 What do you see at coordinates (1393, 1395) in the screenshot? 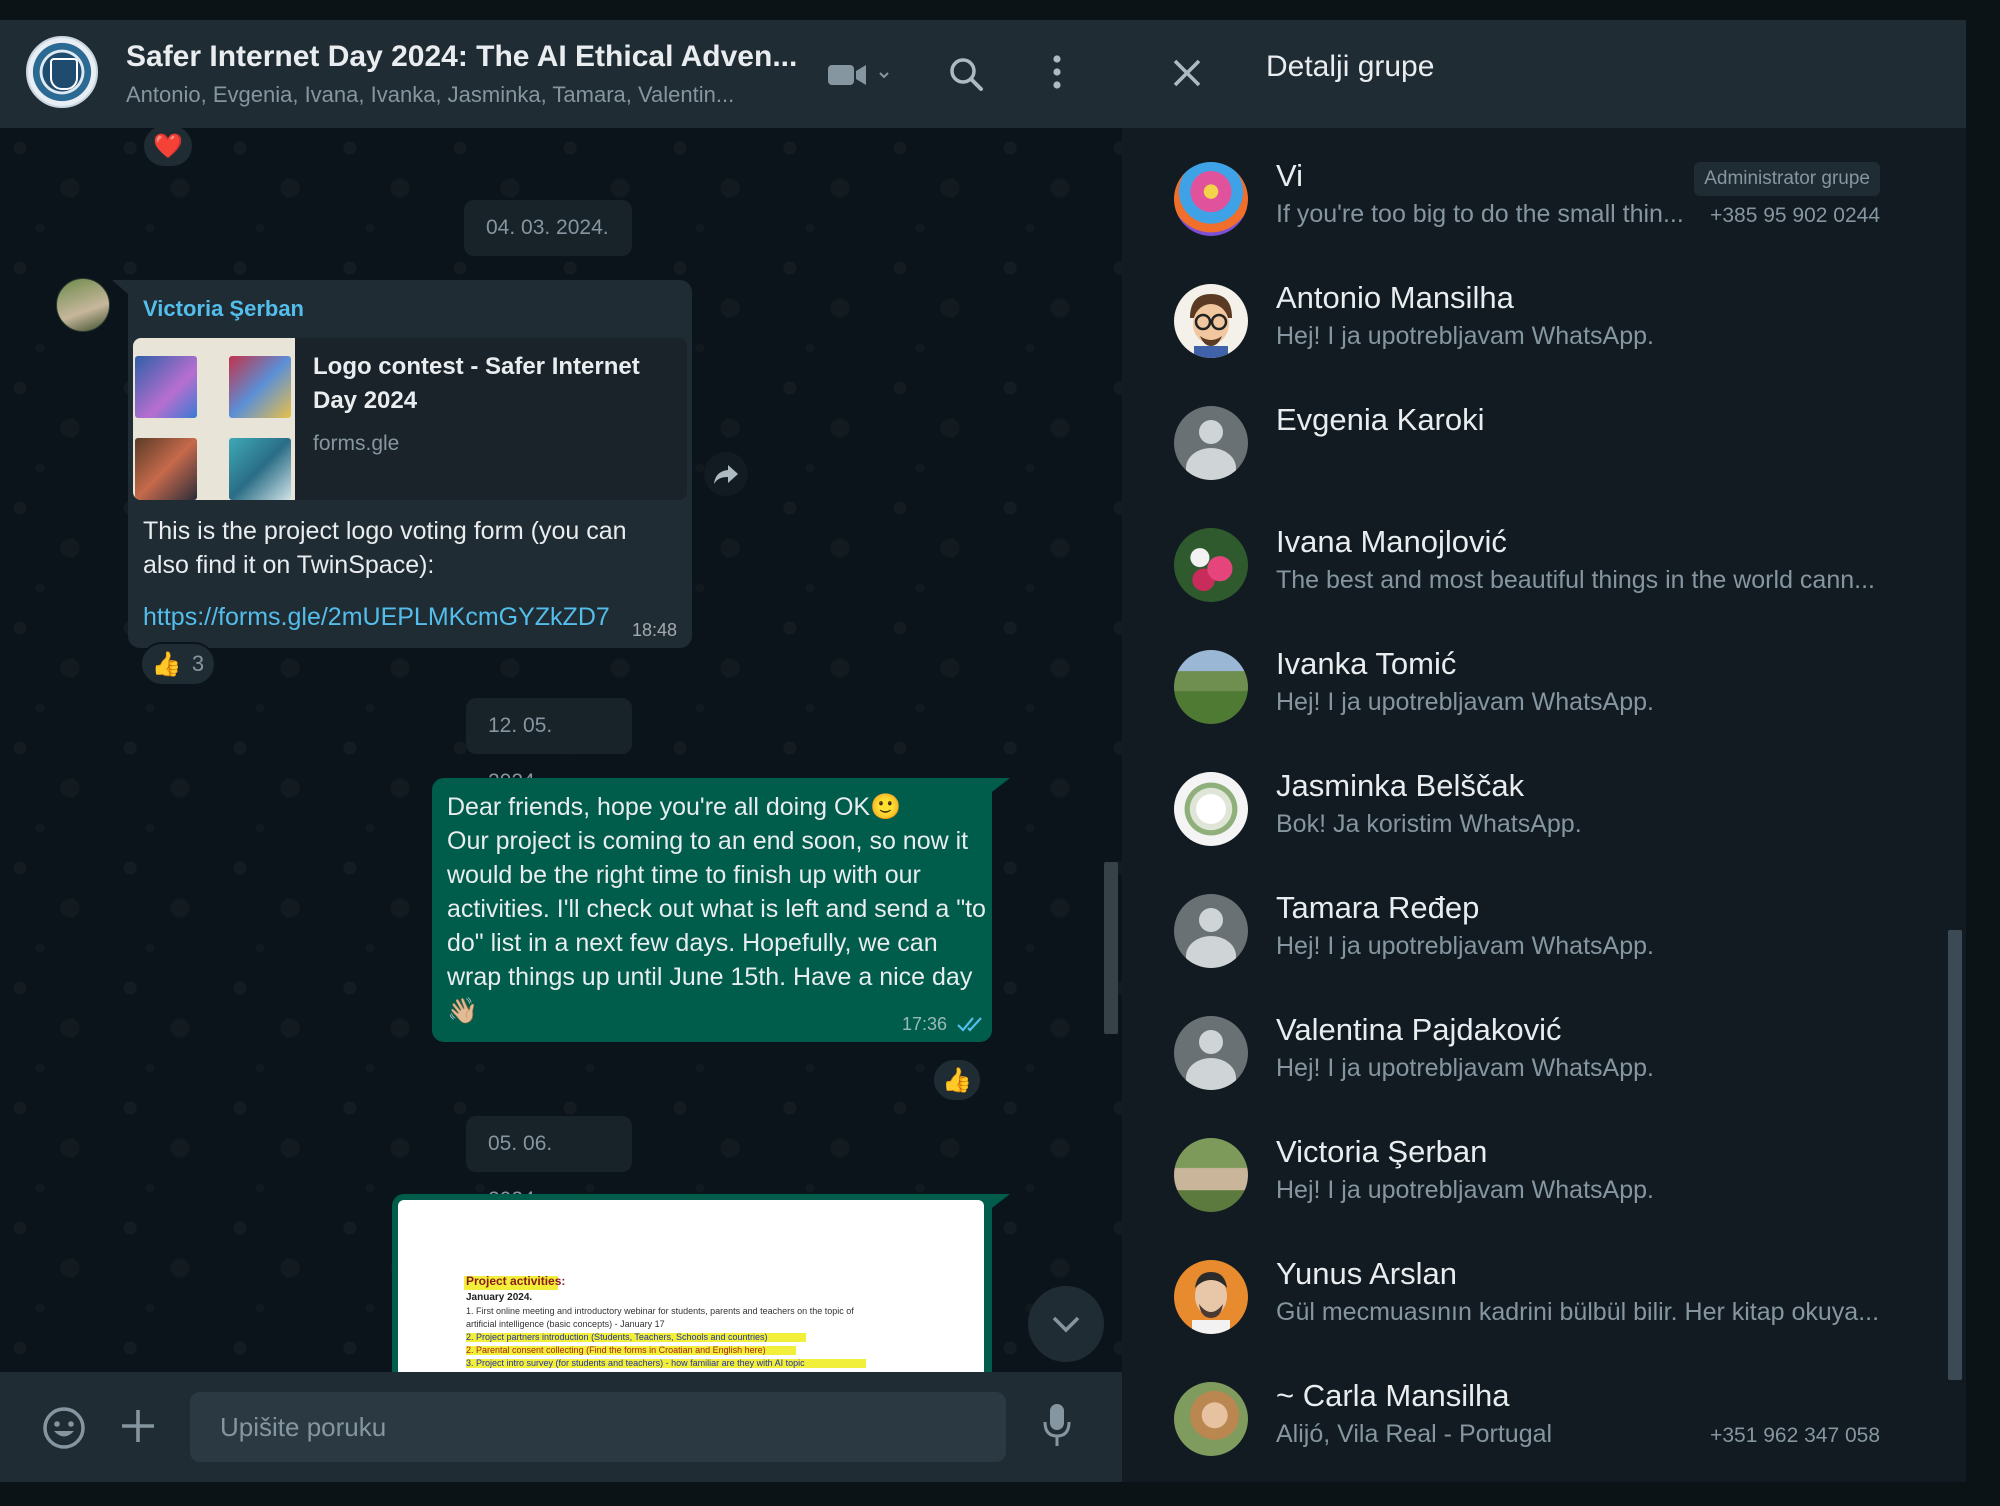
I see `member-name: ~ Carla Mansilha` at bounding box center [1393, 1395].